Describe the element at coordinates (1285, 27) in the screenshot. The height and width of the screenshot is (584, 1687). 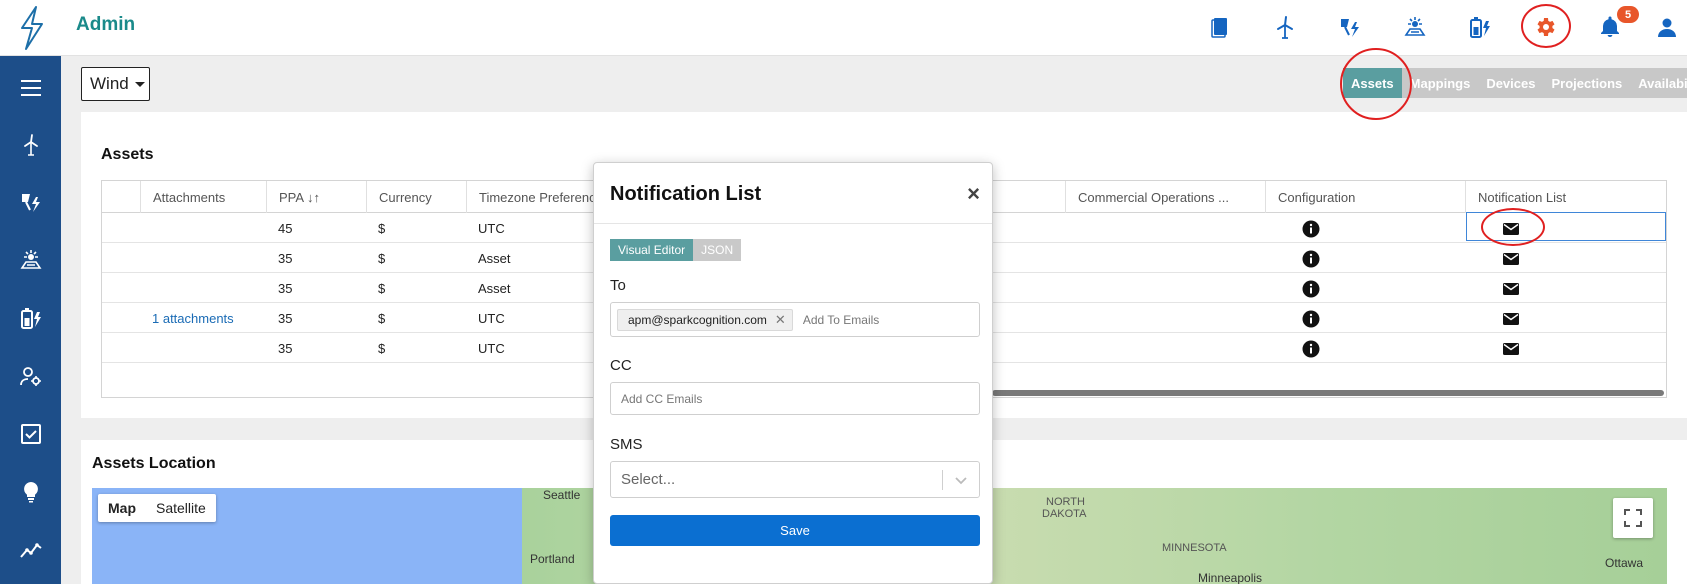
I see `wind-turbine-icon` at that location.